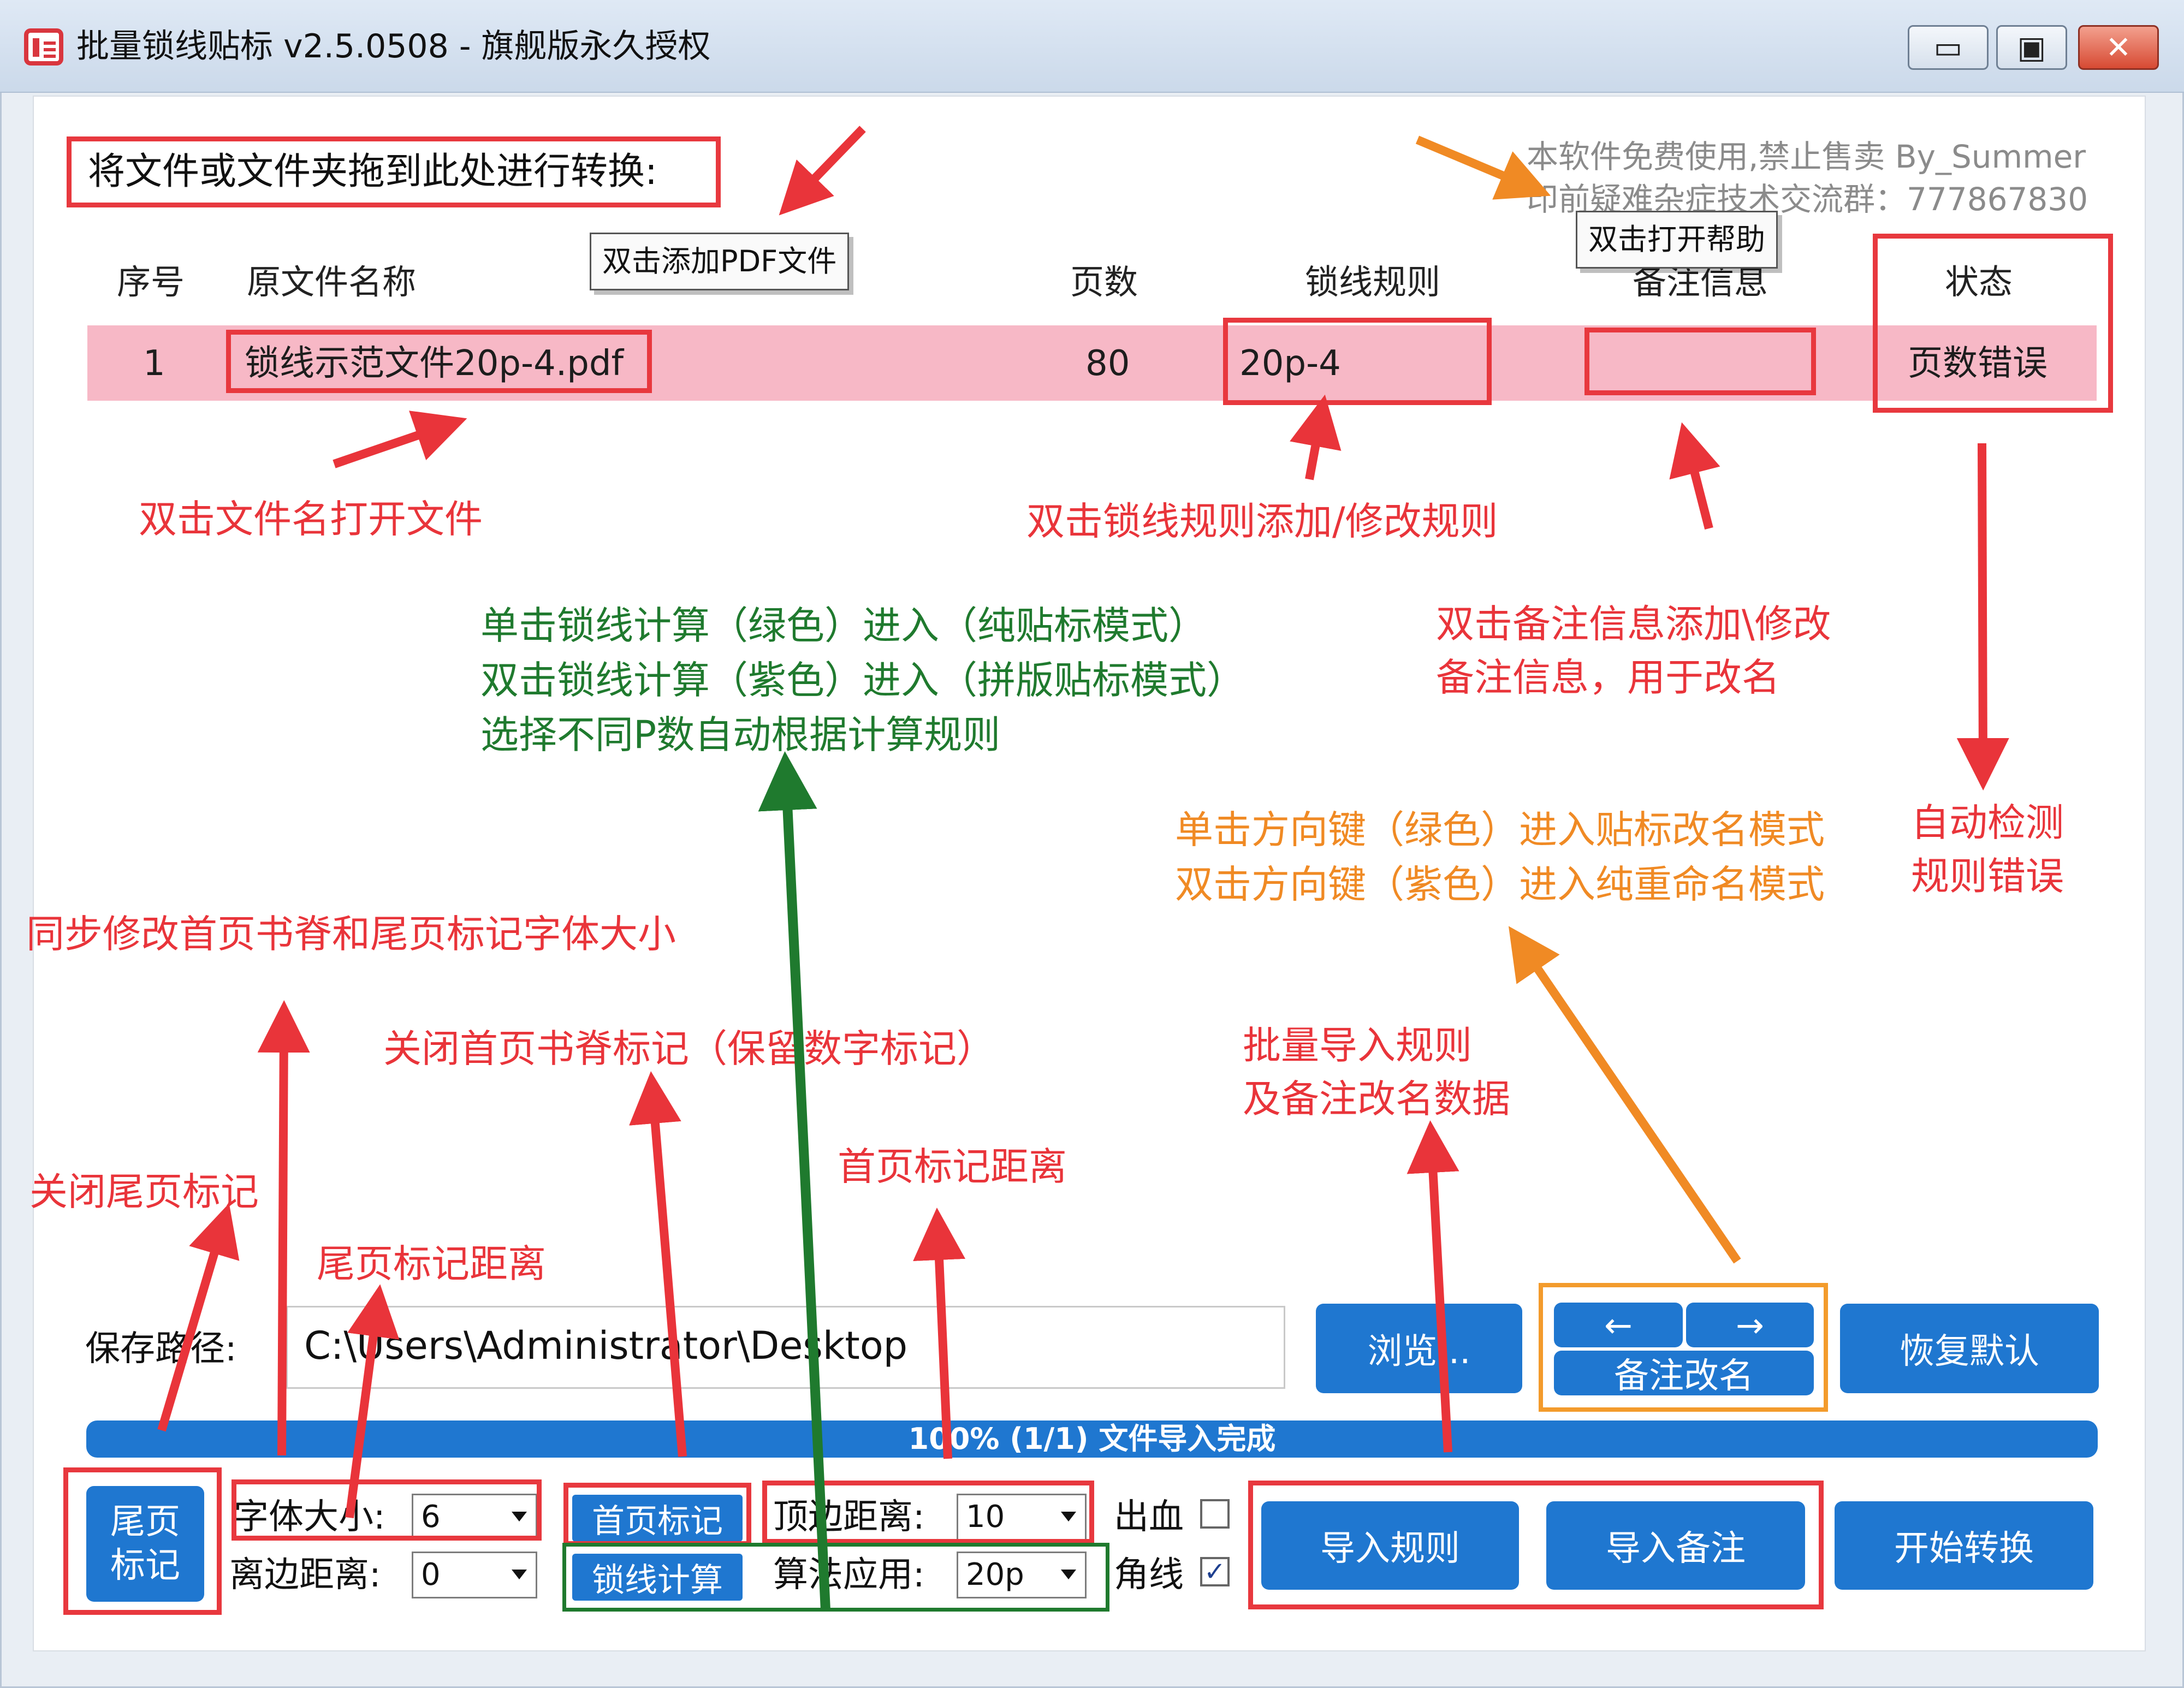  I want to click on header-rule: 锁线规则, so click(1372, 279).